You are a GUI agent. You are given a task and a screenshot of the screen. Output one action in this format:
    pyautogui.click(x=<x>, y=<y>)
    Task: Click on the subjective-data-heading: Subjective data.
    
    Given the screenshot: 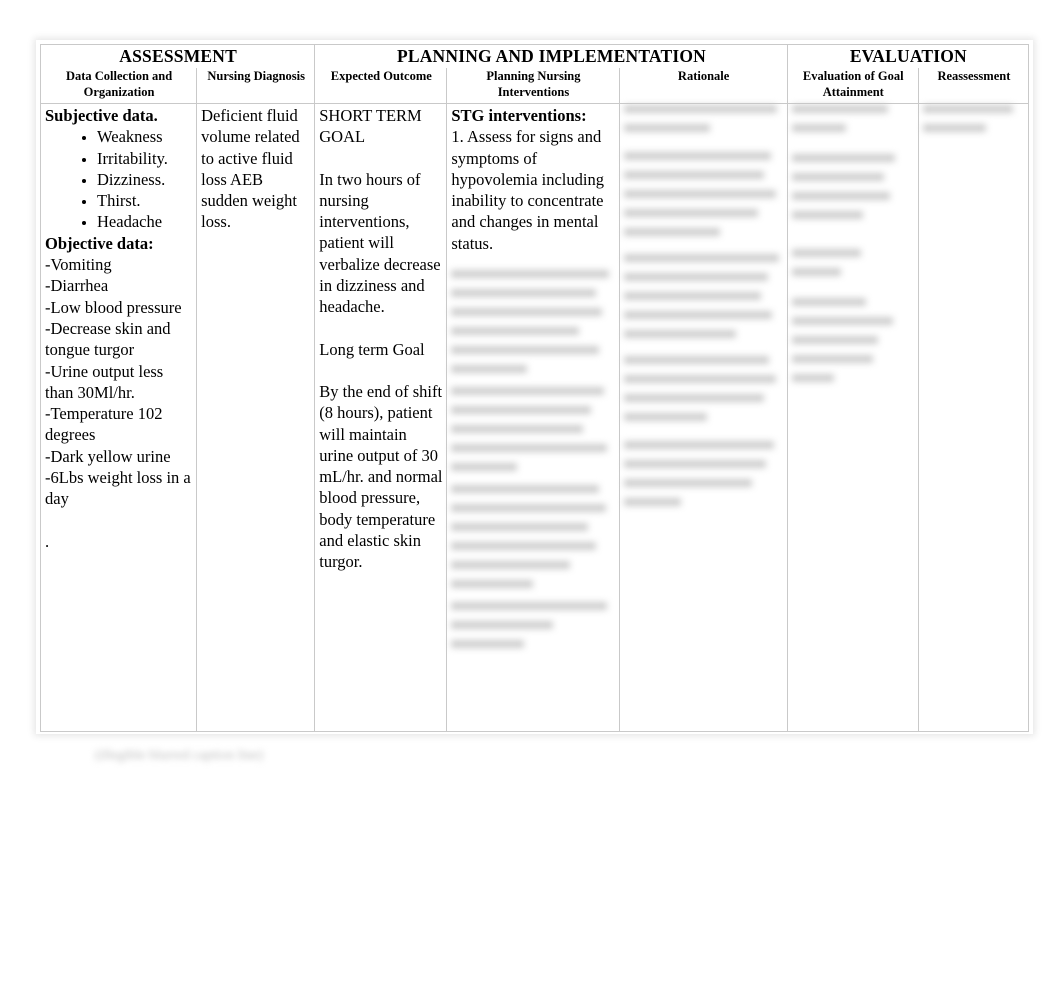 What is the action you would take?
    pyautogui.click(x=101, y=115)
    